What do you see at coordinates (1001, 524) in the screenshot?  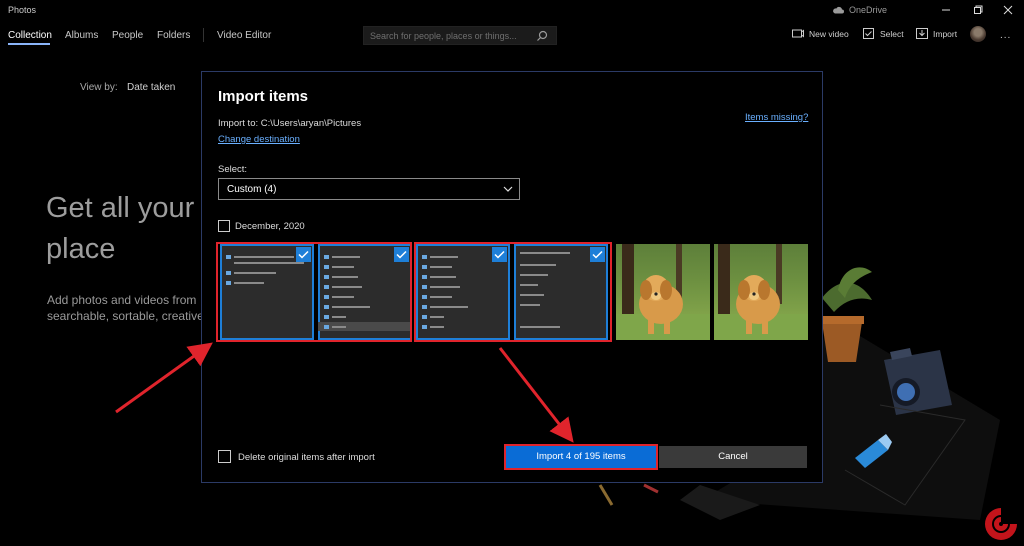 I see `watermark-logo` at bounding box center [1001, 524].